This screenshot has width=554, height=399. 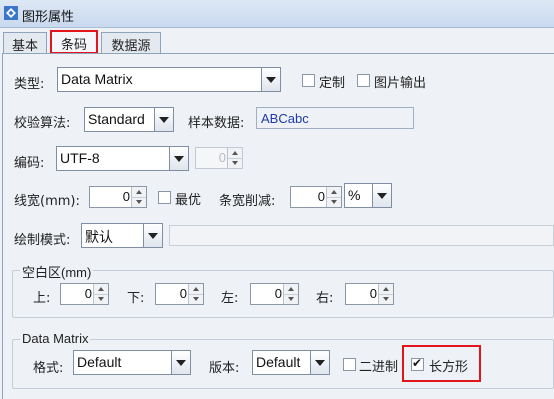 What do you see at coordinates (274, 294) in the screenshot?
I see `quiet-left-spinner: 0` at bounding box center [274, 294].